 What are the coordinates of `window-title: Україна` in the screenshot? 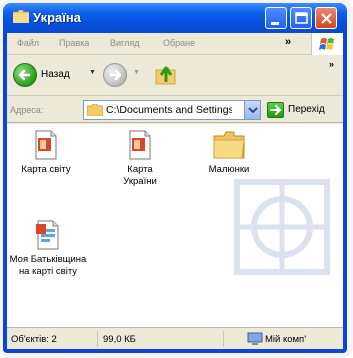 It's located at (57, 17).